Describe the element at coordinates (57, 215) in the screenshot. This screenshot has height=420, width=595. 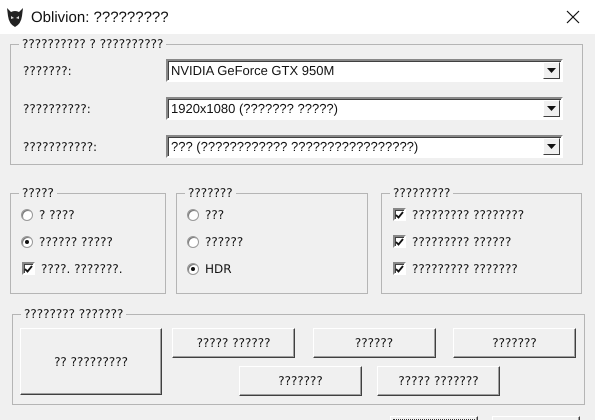
I see `option-label: ? ????` at that location.